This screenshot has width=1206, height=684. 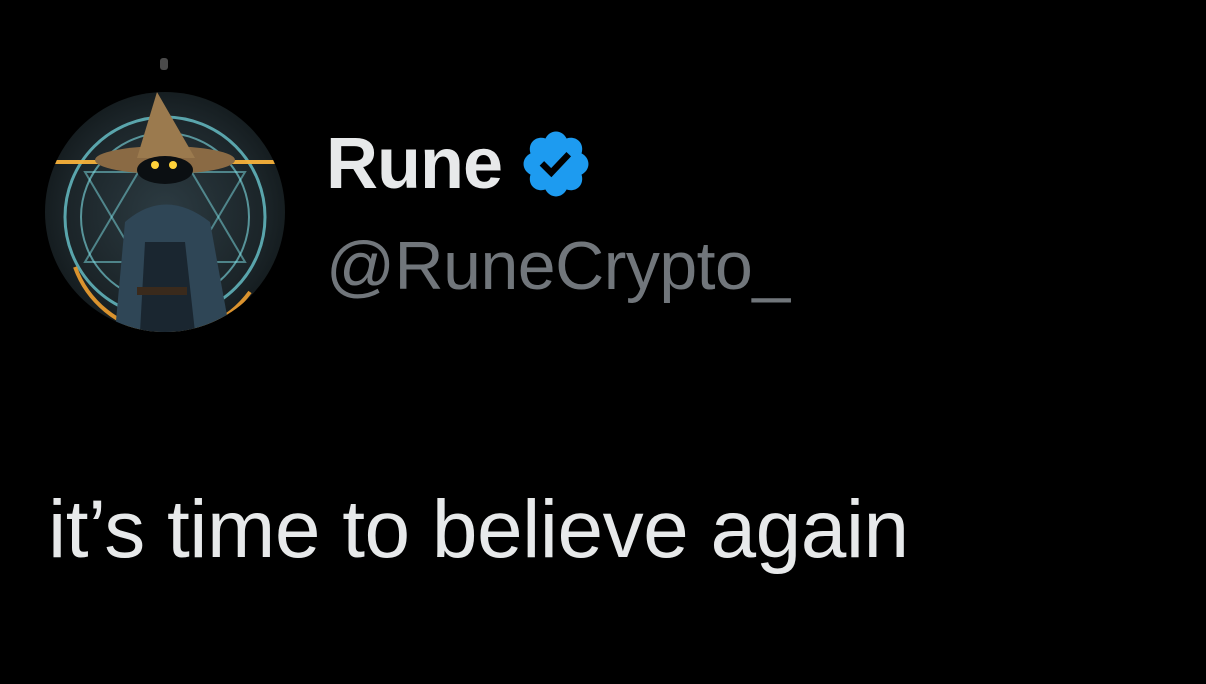 I want to click on display-name: Rune, so click(x=414, y=164).